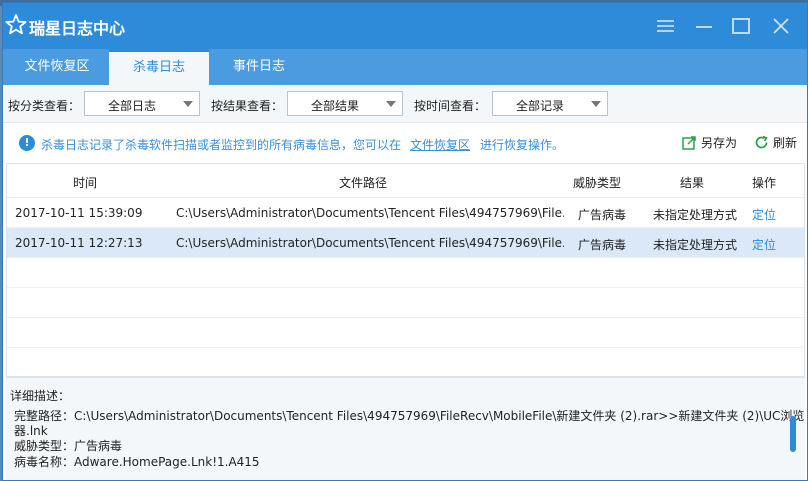 This screenshot has height=481, width=808. I want to click on maximize-icon, so click(741, 26).